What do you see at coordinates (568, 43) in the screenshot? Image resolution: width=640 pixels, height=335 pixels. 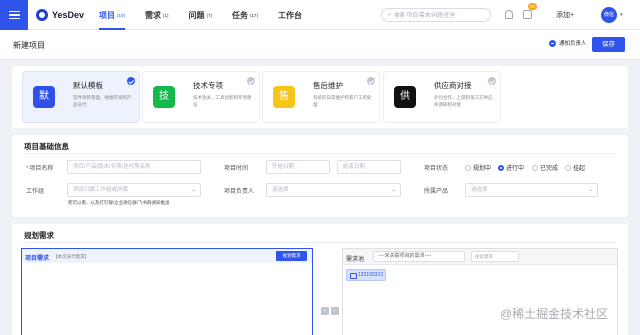 I see `notify-owner-toggle: 通知负责人` at bounding box center [568, 43].